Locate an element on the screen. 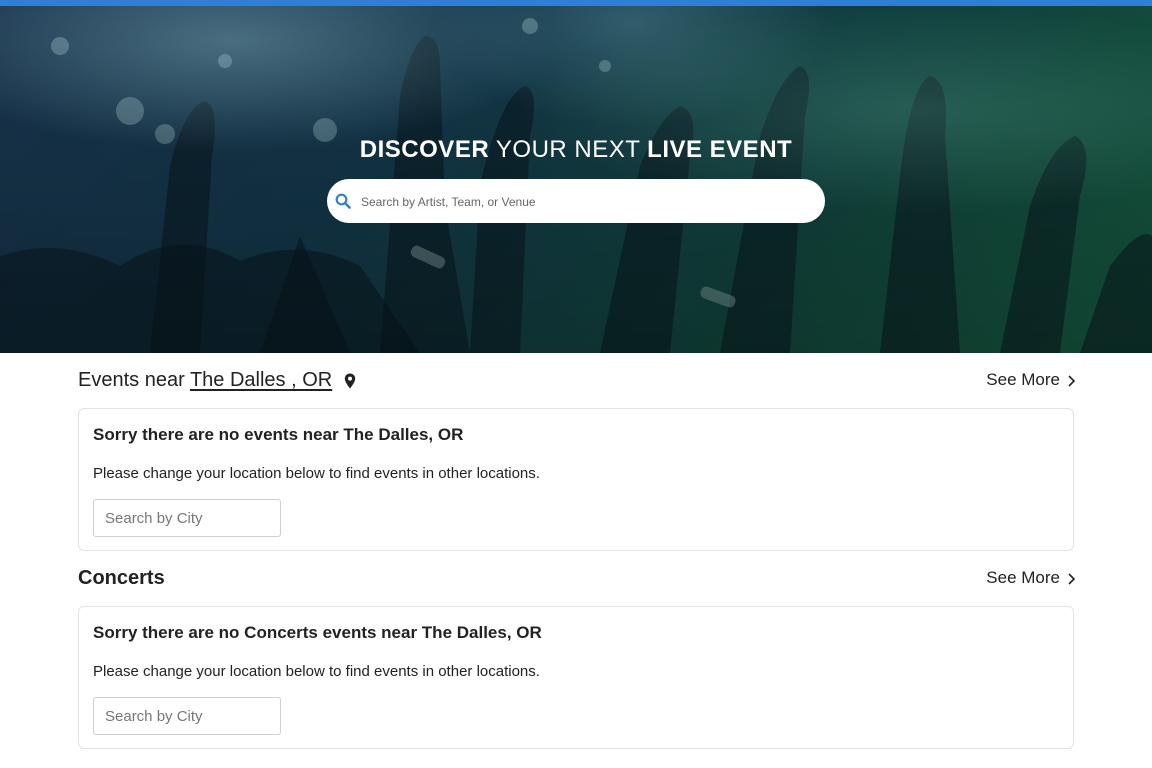  hero-title: DISCOVER YOUR NEXT LIVE EVENT is located at coordinates (576, 150).